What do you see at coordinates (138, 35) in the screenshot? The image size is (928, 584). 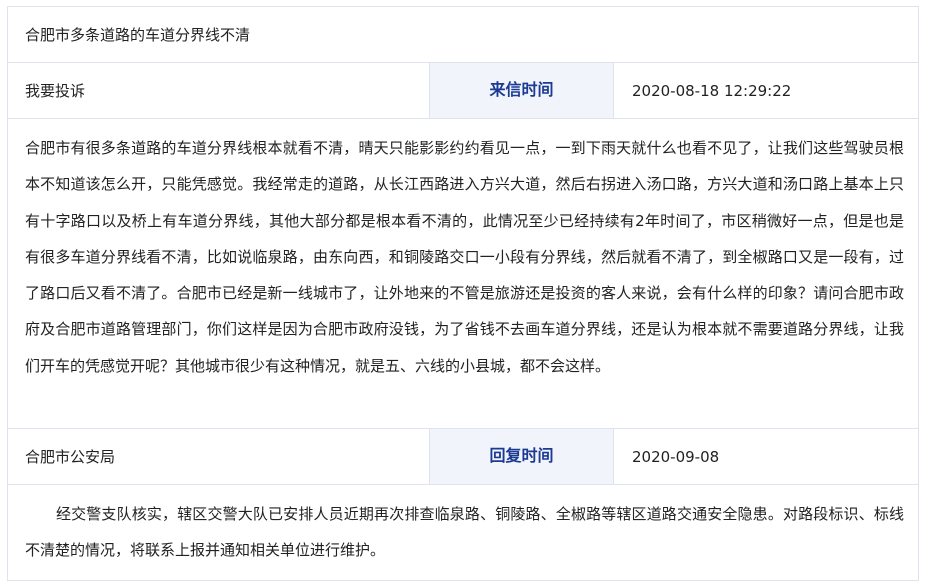 I see `message-title: 合肥市多条道路的车道分界线不清` at bounding box center [138, 35].